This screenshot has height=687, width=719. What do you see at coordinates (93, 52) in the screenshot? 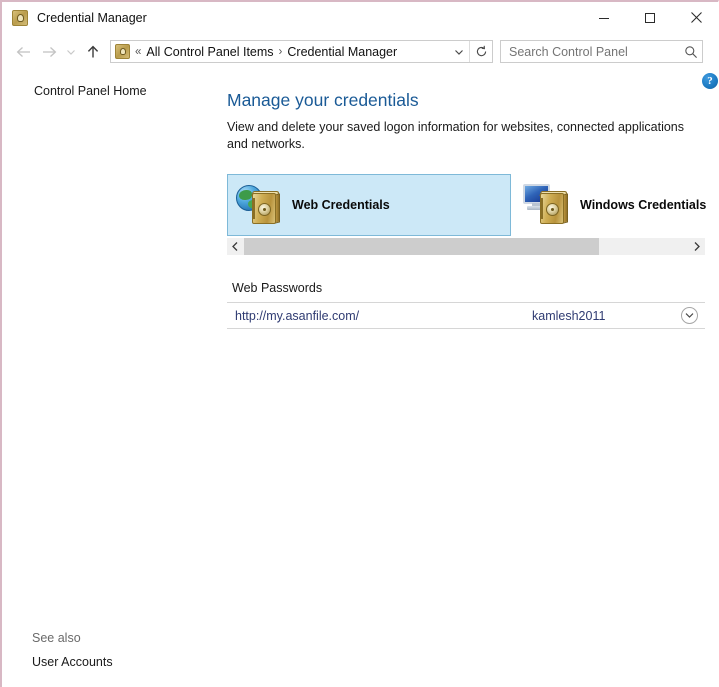
I see `up-button` at bounding box center [93, 52].